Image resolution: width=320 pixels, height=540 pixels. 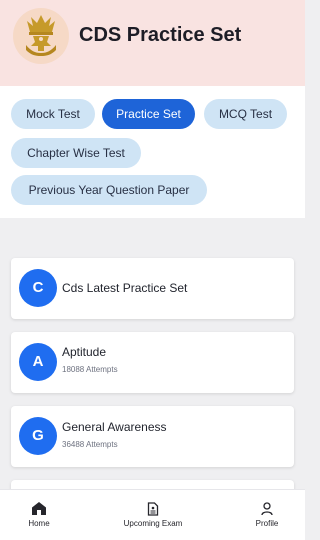 I want to click on nav-home: Home, so click(x=39, y=515).